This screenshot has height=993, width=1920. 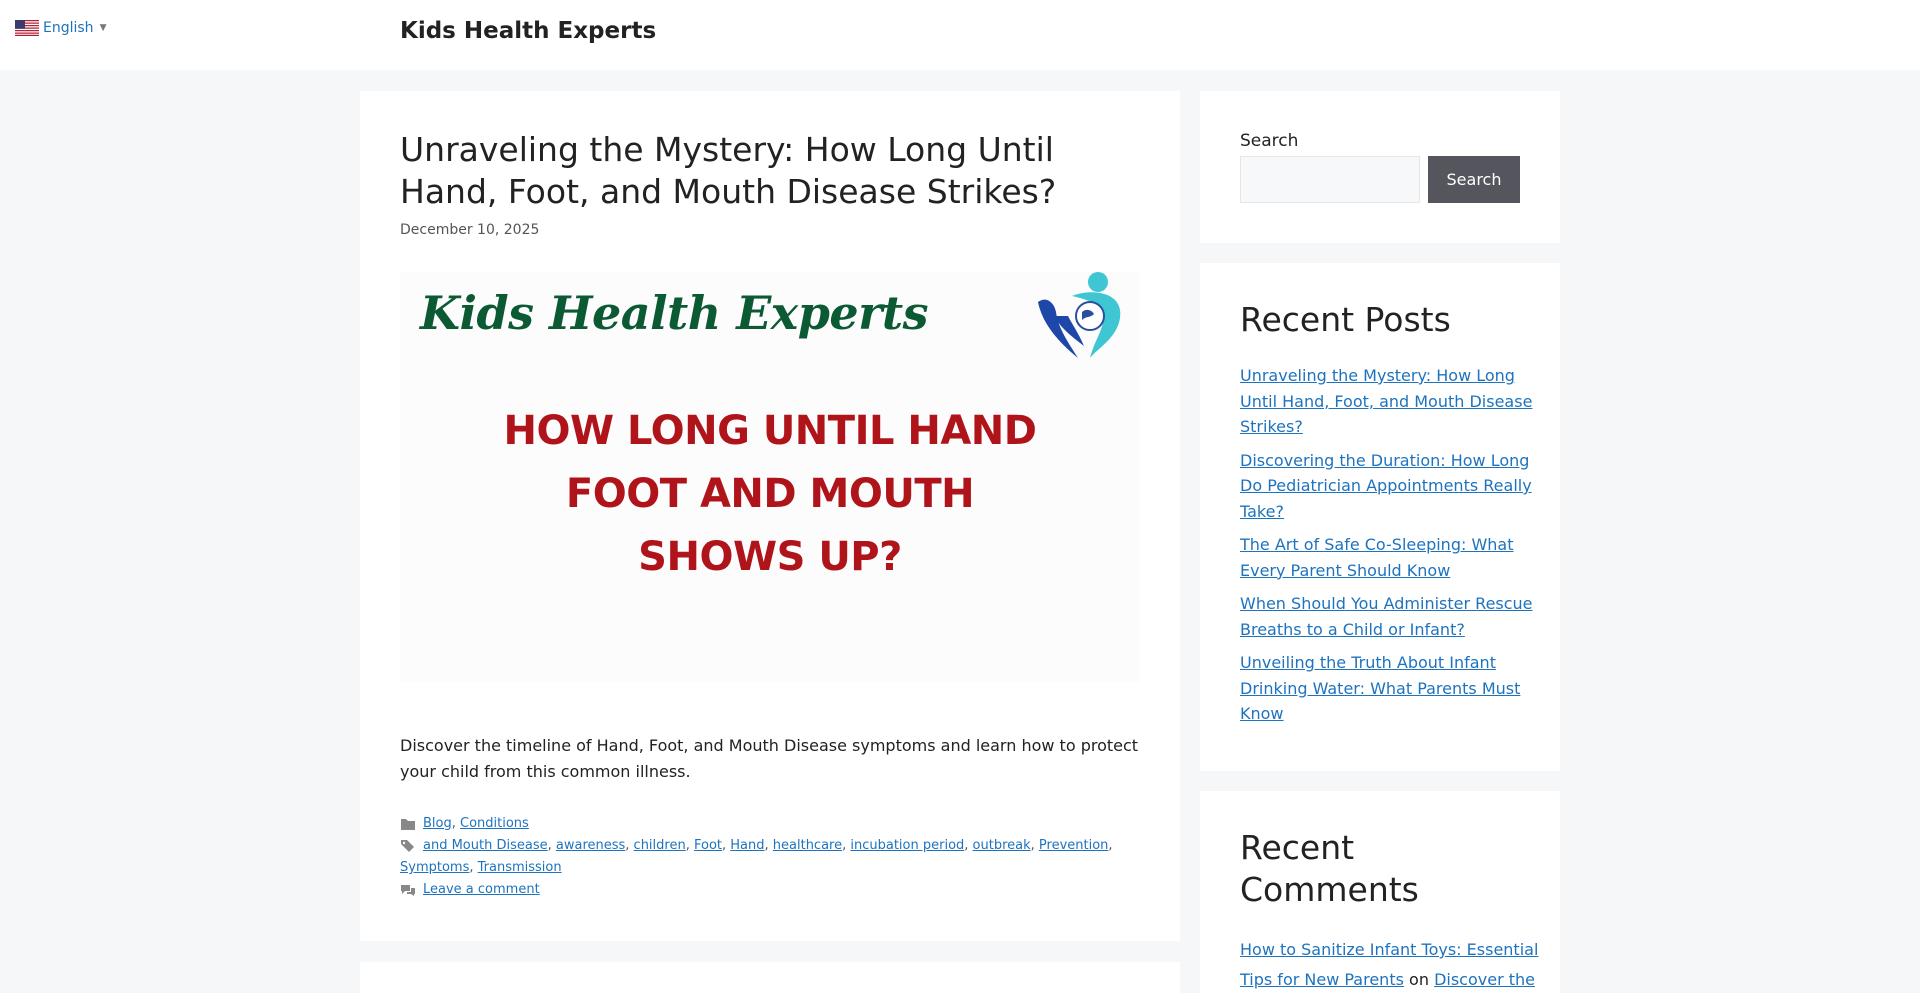 What do you see at coordinates (470, 230) in the screenshot?
I see `article-date: December 10, 2025` at bounding box center [470, 230].